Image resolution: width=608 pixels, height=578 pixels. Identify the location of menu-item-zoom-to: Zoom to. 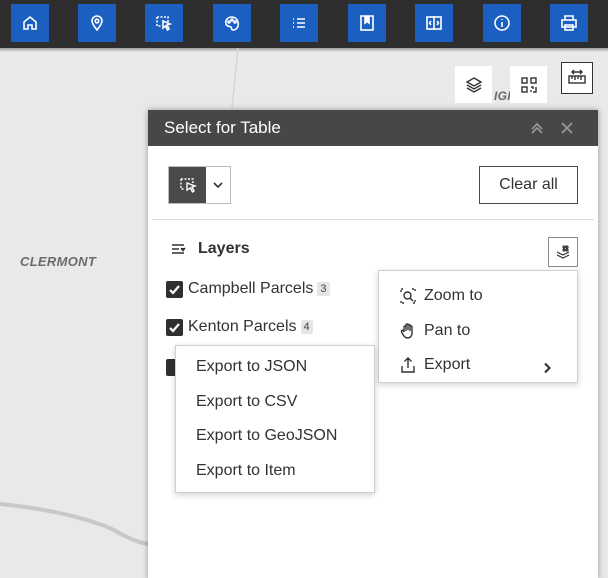
(478, 296).